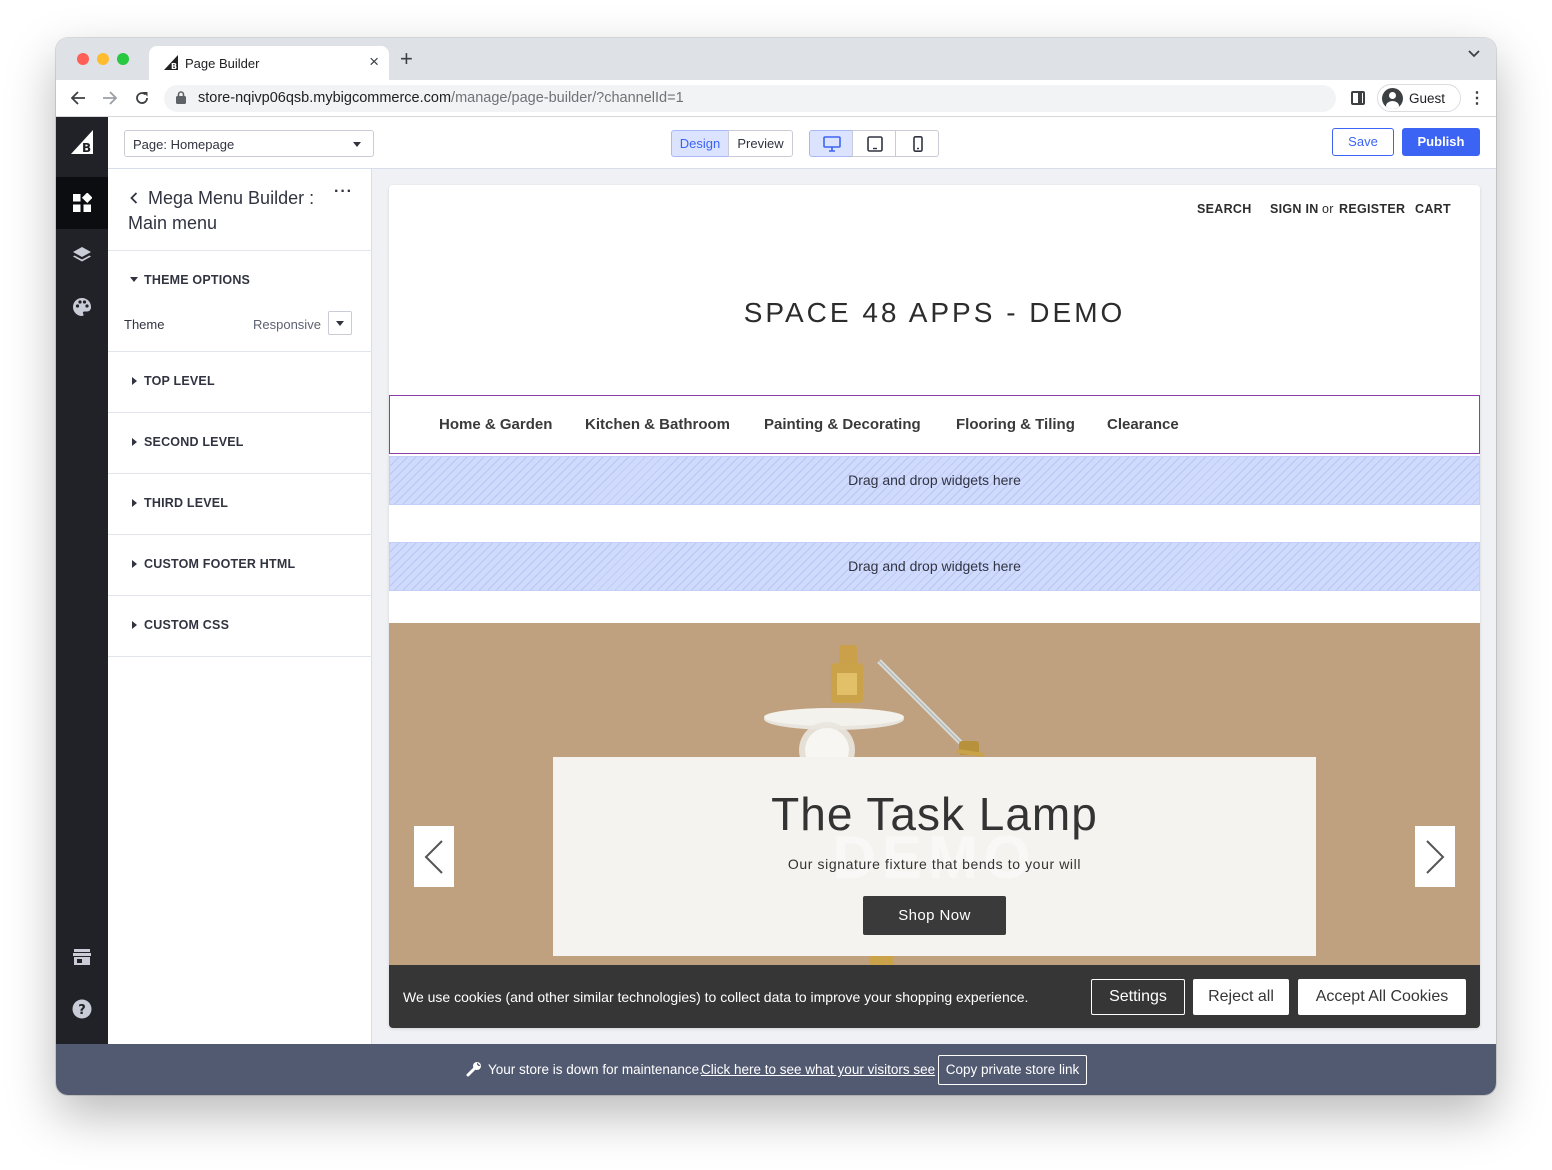  I want to click on window-close-button, so click(83, 59).